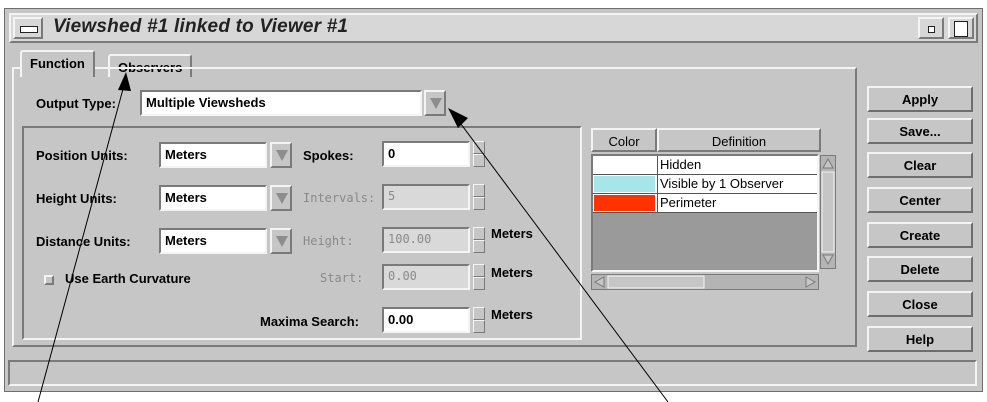 The height and width of the screenshot is (402, 987). I want to click on position-units-dropdown-icon, so click(281, 155).